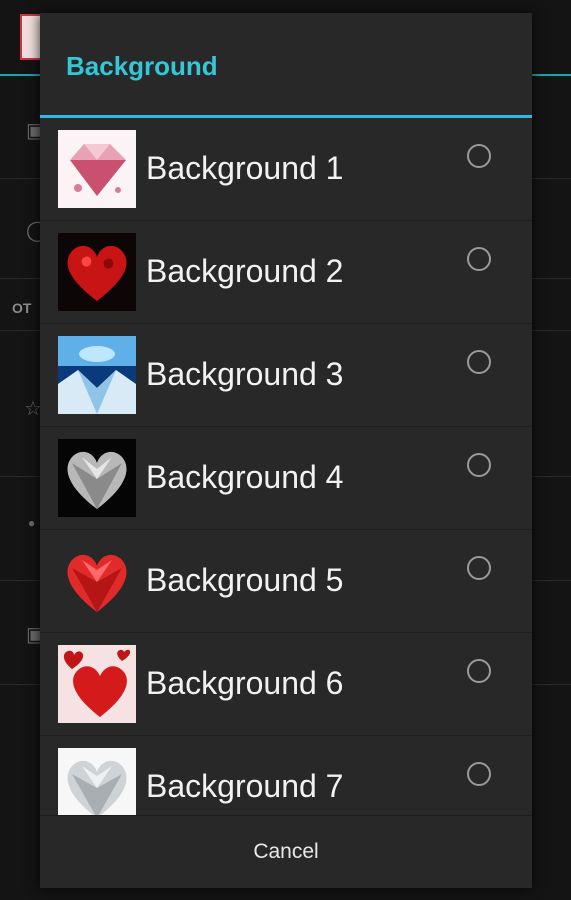 The width and height of the screenshot is (571, 900). I want to click on cancel-button: Cancel, so click(286, 852).